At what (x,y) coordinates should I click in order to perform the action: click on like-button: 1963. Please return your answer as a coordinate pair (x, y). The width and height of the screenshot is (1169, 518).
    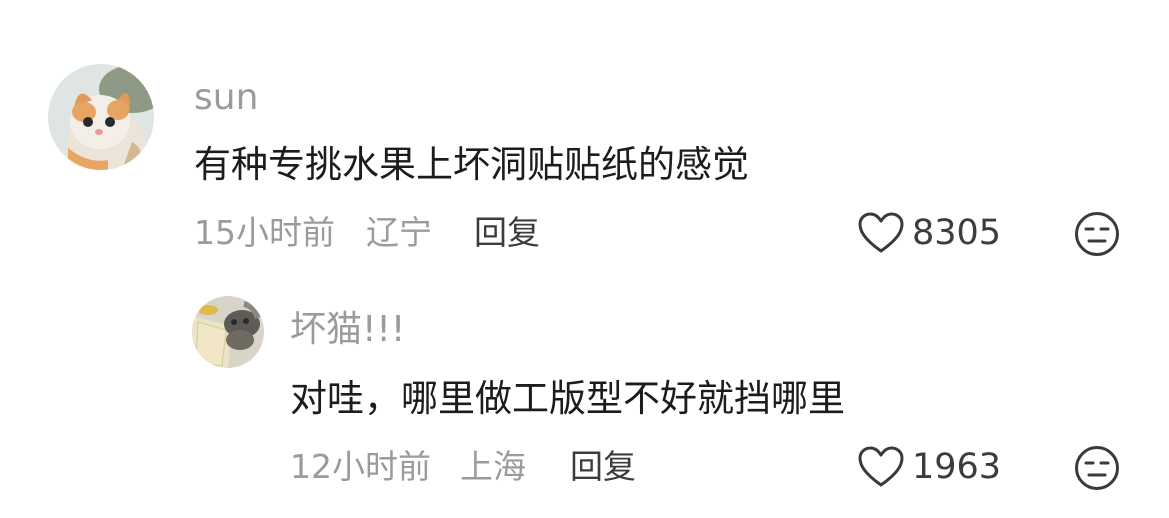
    Looking at the image, I should click on (929, 467).